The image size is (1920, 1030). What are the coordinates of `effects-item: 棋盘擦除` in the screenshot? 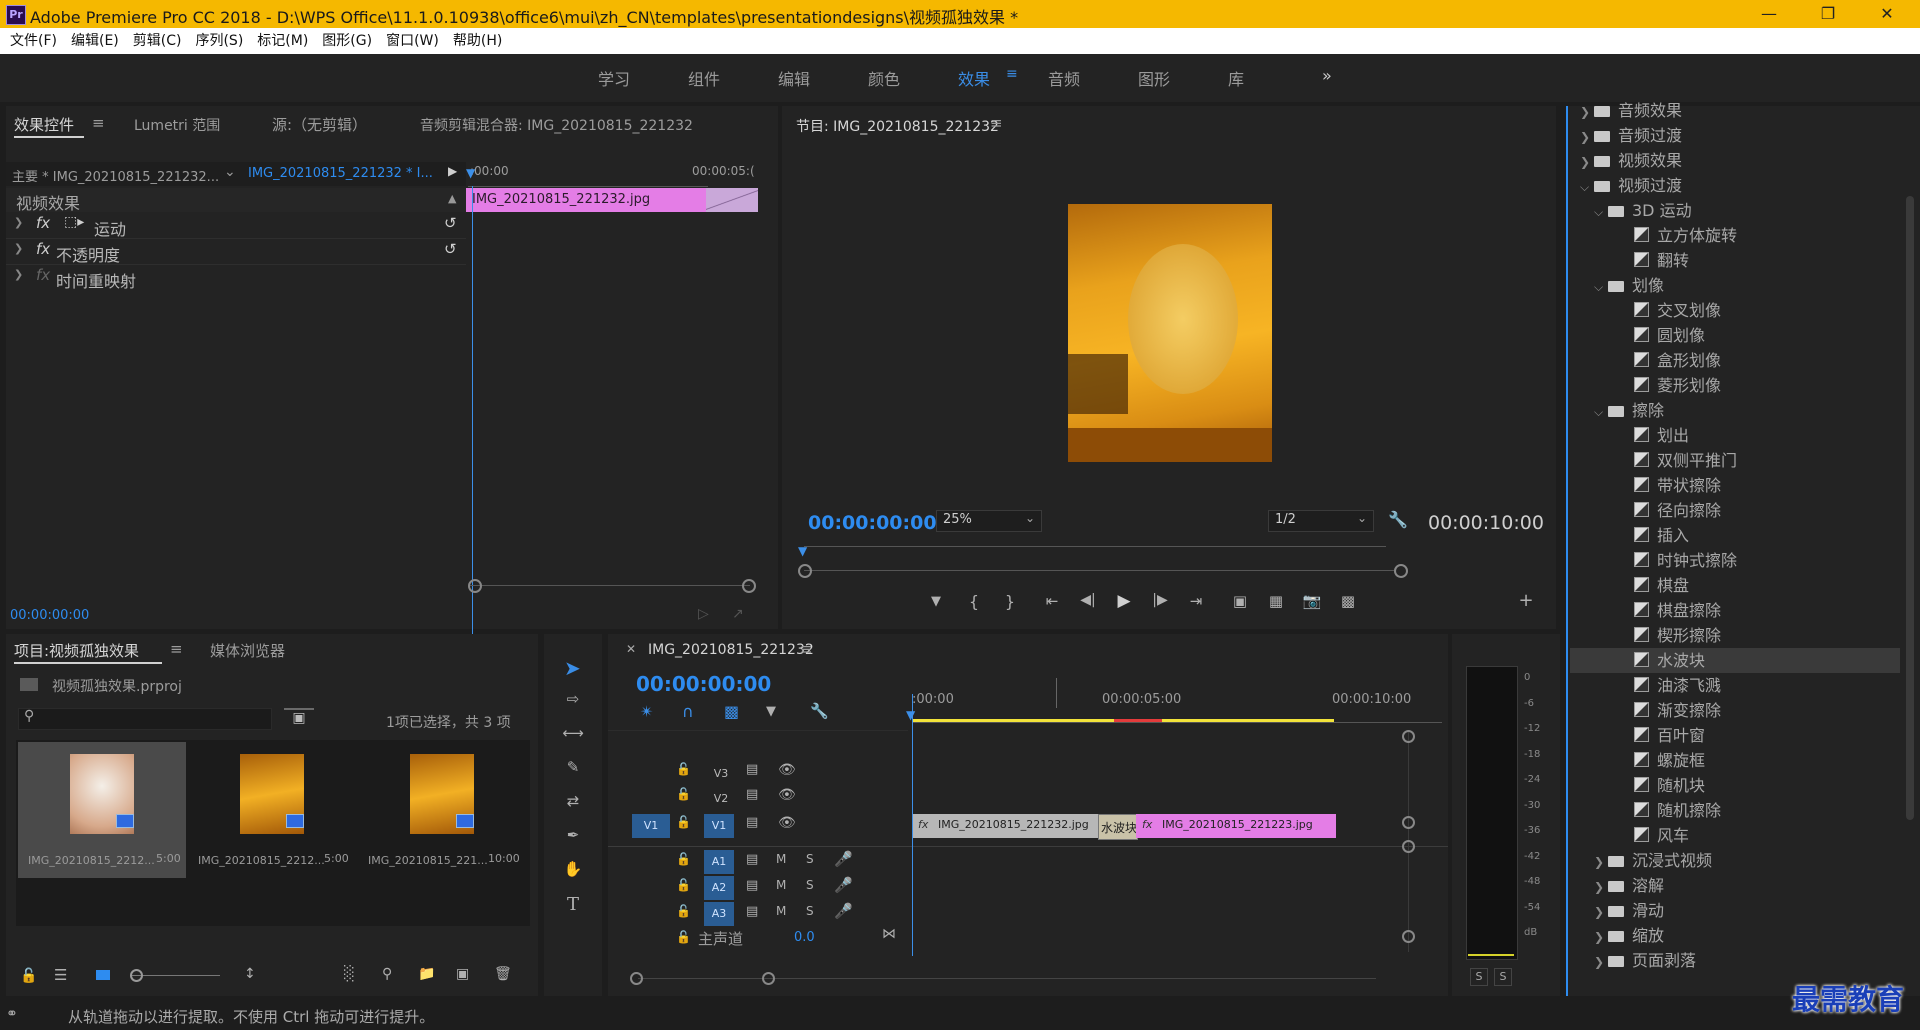 It's located at (1740, 610).